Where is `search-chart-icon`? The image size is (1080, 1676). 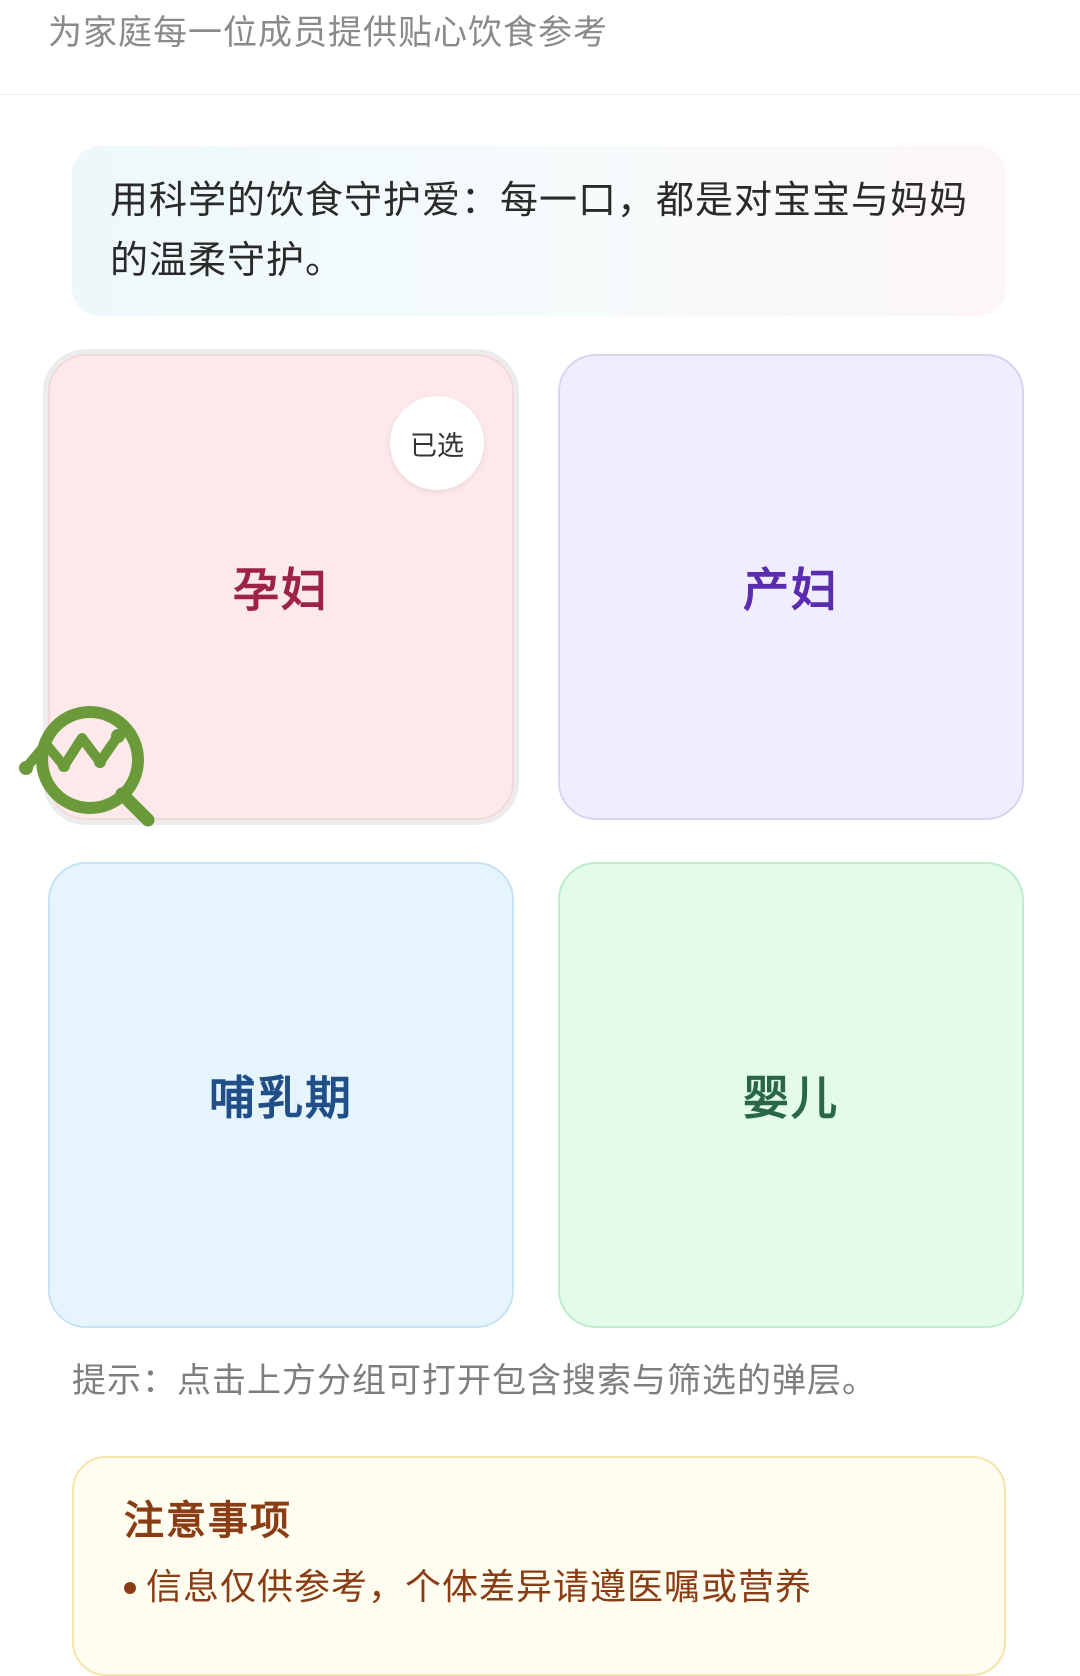
search-chart-icon is located at coordinates (90, 767).